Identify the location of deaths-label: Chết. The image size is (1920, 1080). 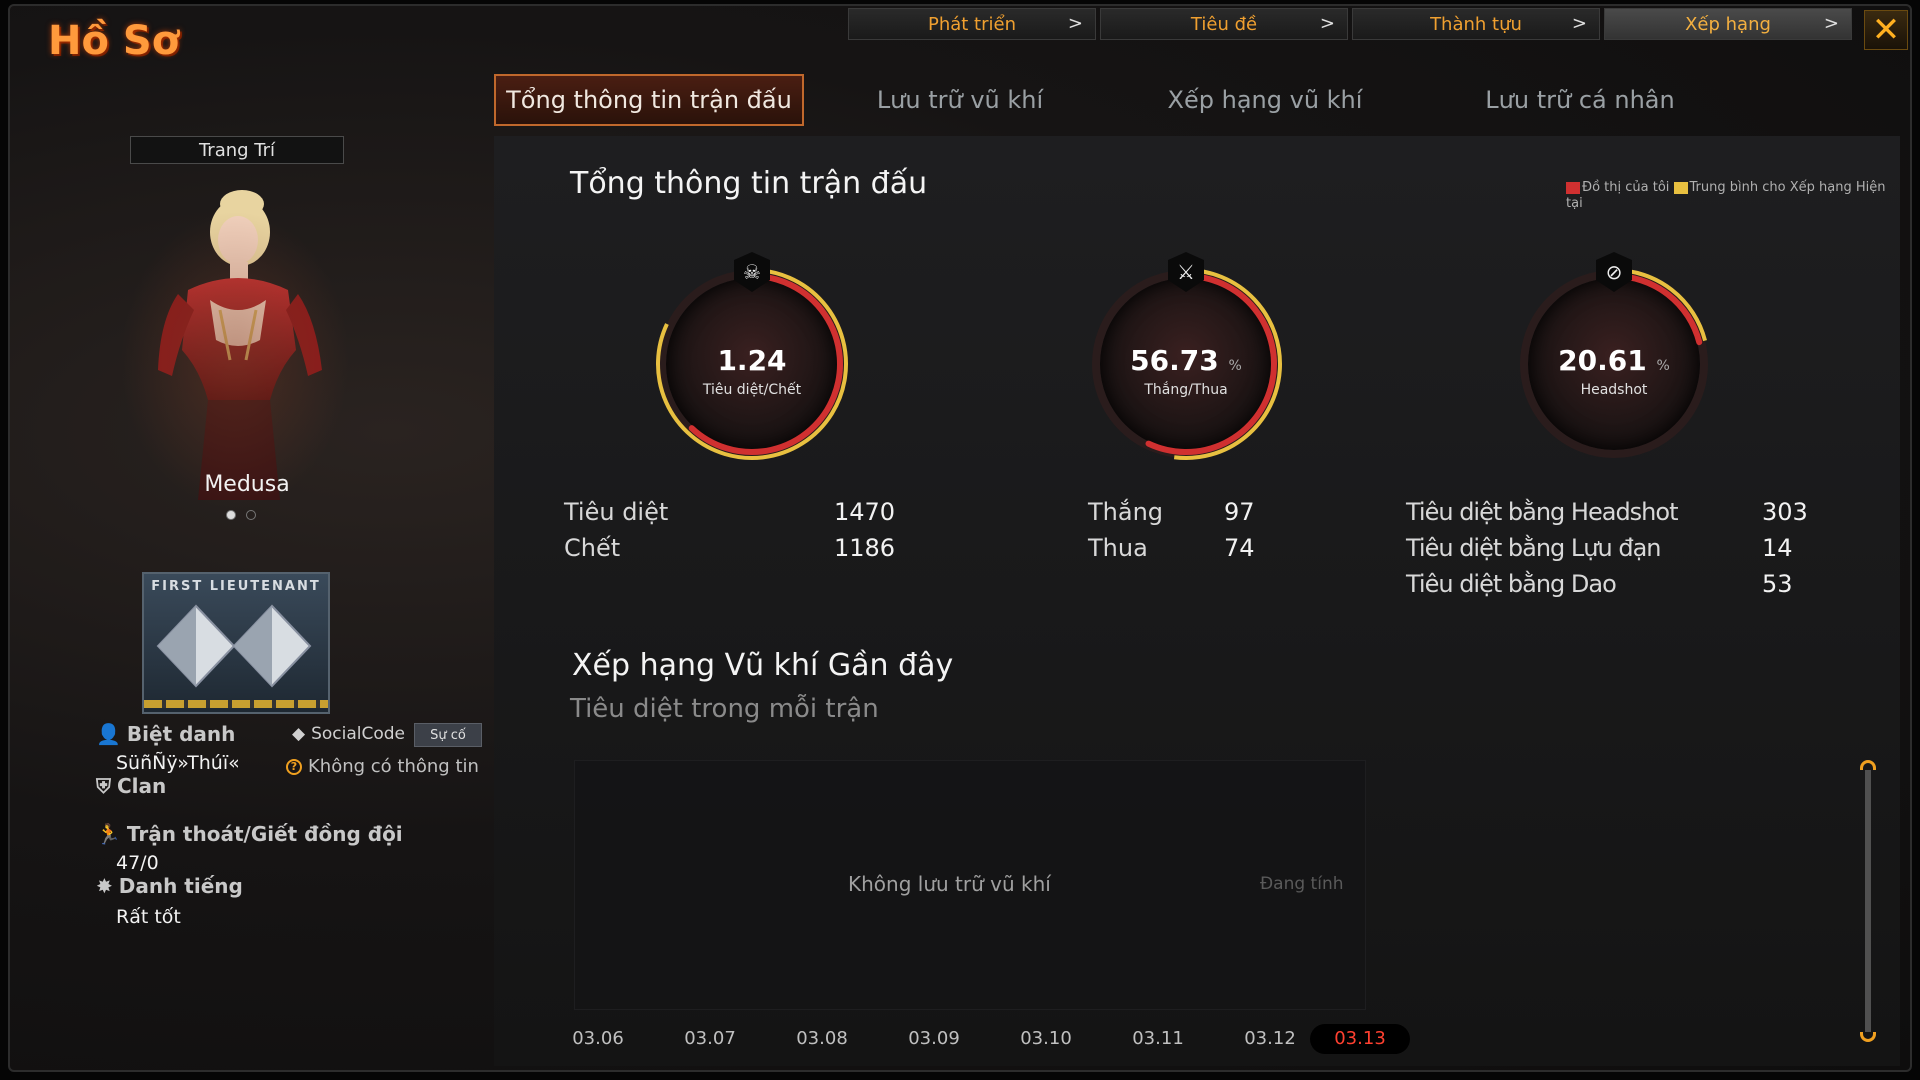
(592, 548).